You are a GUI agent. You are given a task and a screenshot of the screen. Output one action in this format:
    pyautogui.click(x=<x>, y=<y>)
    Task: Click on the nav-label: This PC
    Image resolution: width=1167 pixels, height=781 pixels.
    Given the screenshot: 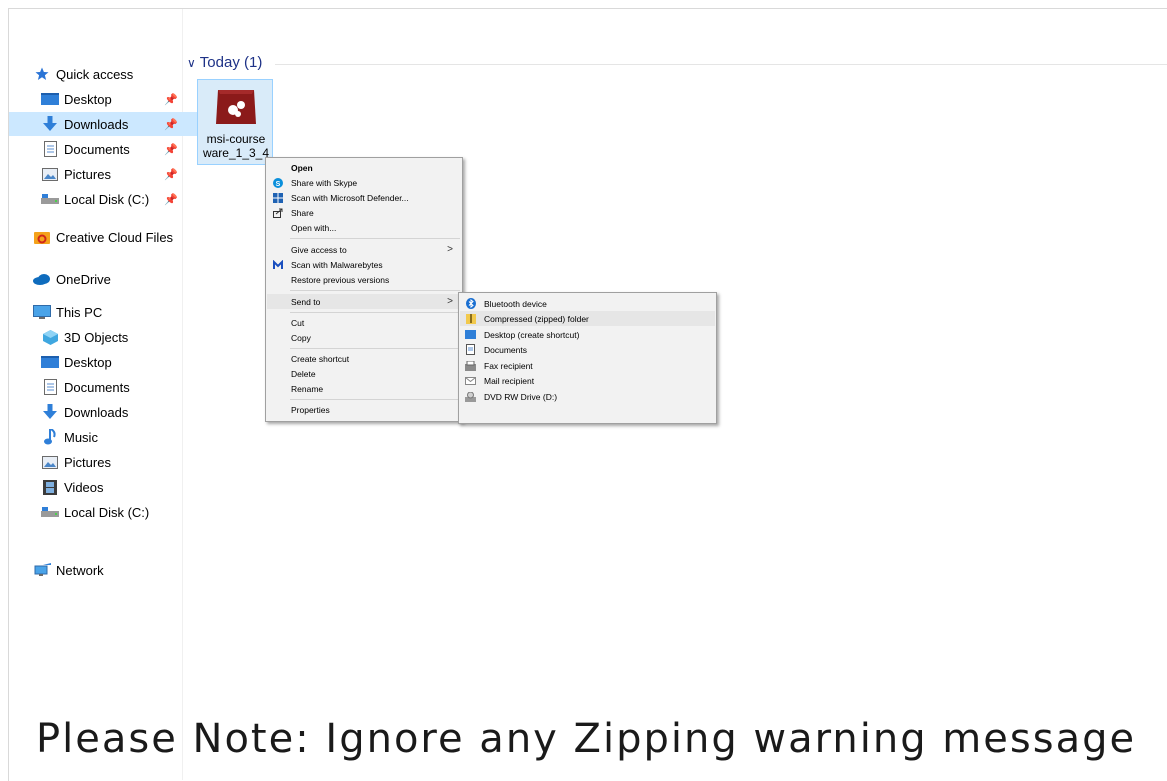 What is the action you would take?
    pyautogui.click(x=79, y=312)
    